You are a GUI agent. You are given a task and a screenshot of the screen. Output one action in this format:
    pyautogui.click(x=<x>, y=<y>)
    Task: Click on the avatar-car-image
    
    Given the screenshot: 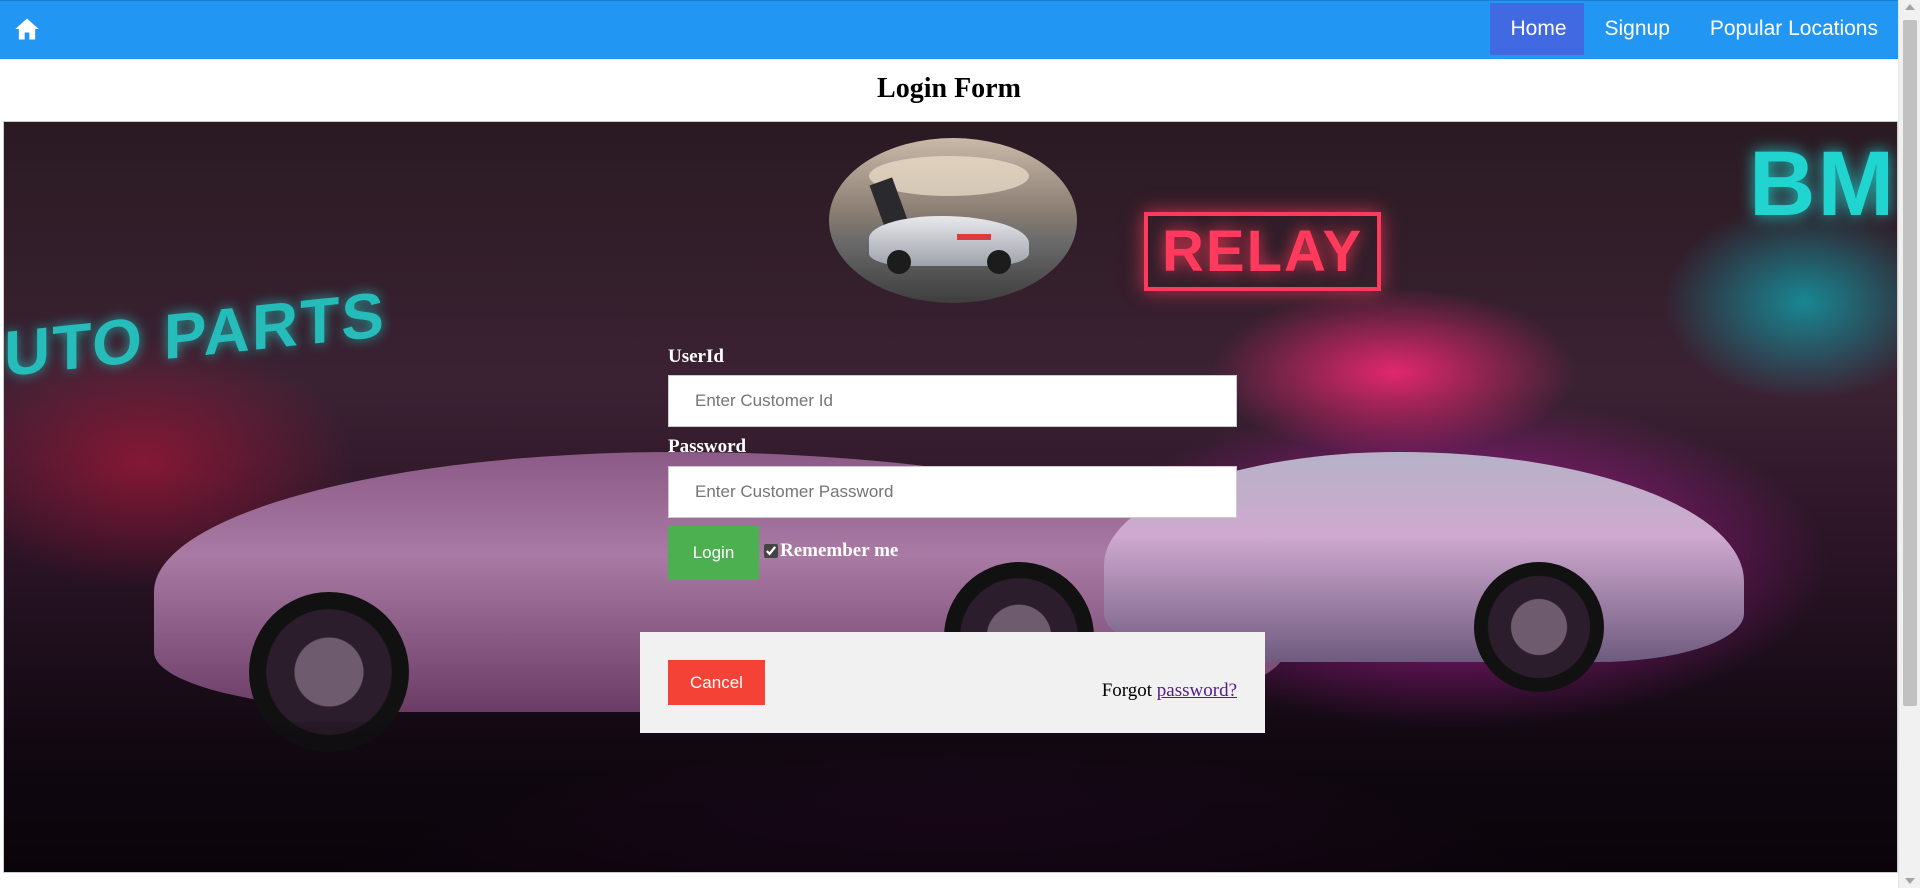 What is the action you would take?
    pyautogui.click(x=953, y=220)
    